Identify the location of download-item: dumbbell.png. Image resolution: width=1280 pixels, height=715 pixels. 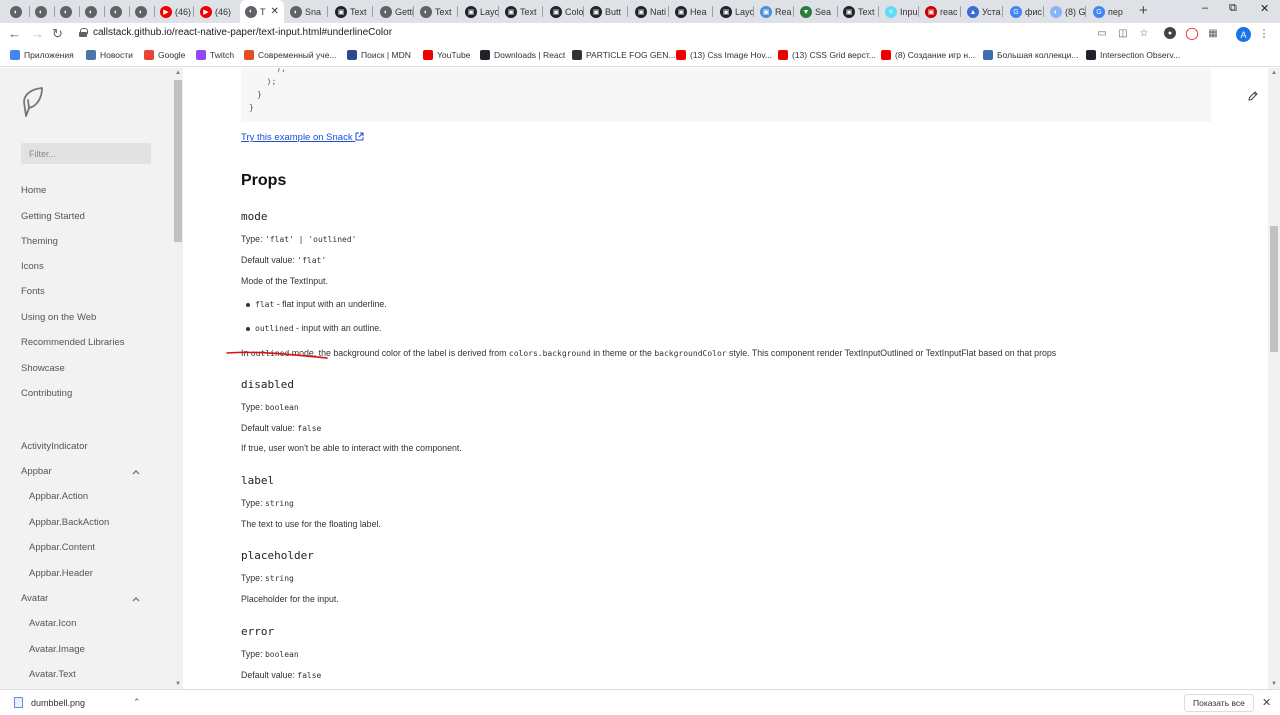
(49, 702).